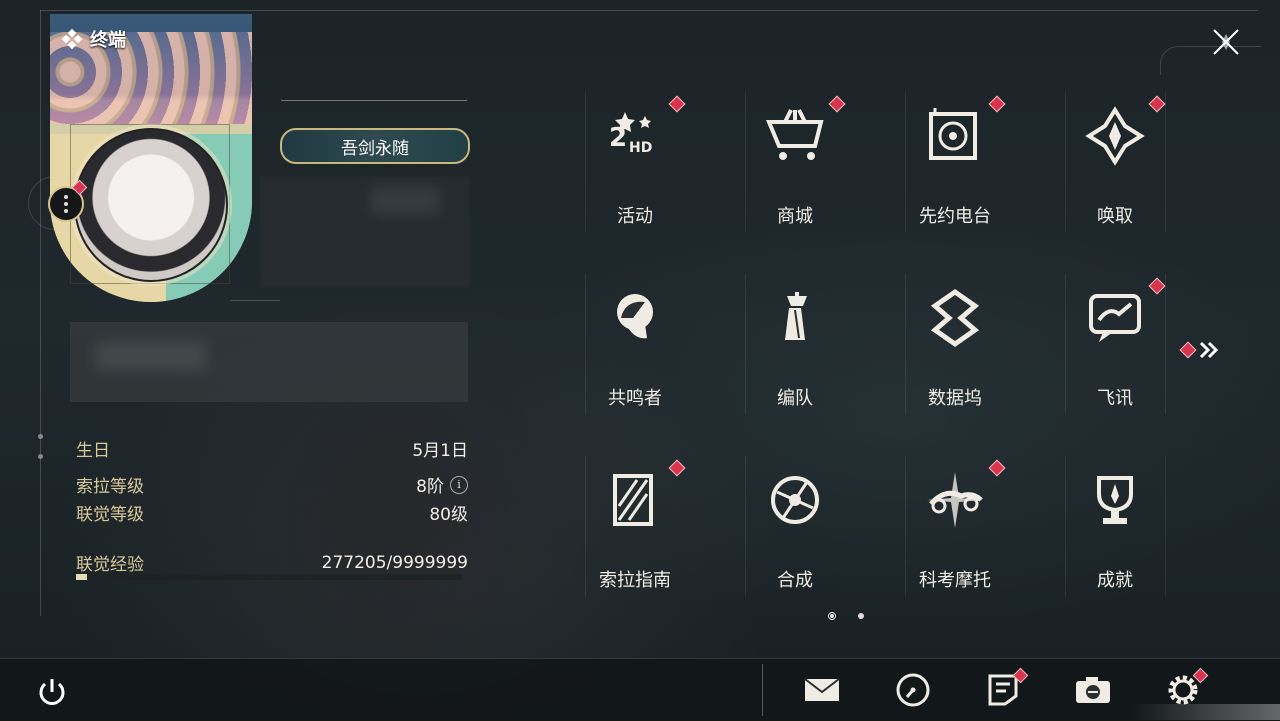 The height and width of the screenshot is (721, 1280). I want to click on camera-icon, so click(1093, 690).